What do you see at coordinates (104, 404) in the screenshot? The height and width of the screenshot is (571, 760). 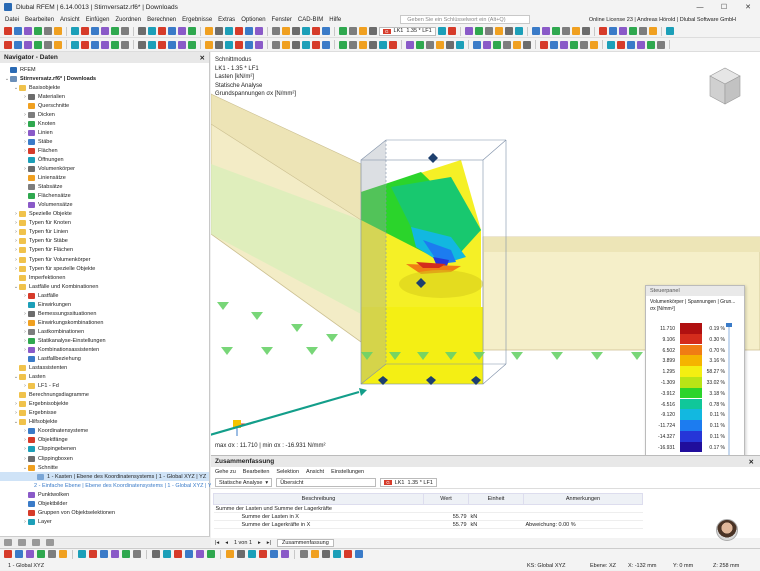 I see `tree-item: › Ergebnisobjekte` at bounding box center [104, 404].